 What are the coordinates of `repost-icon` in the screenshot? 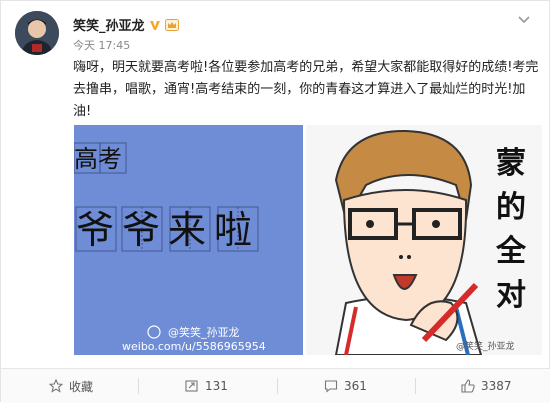 It's located at (191, 386).